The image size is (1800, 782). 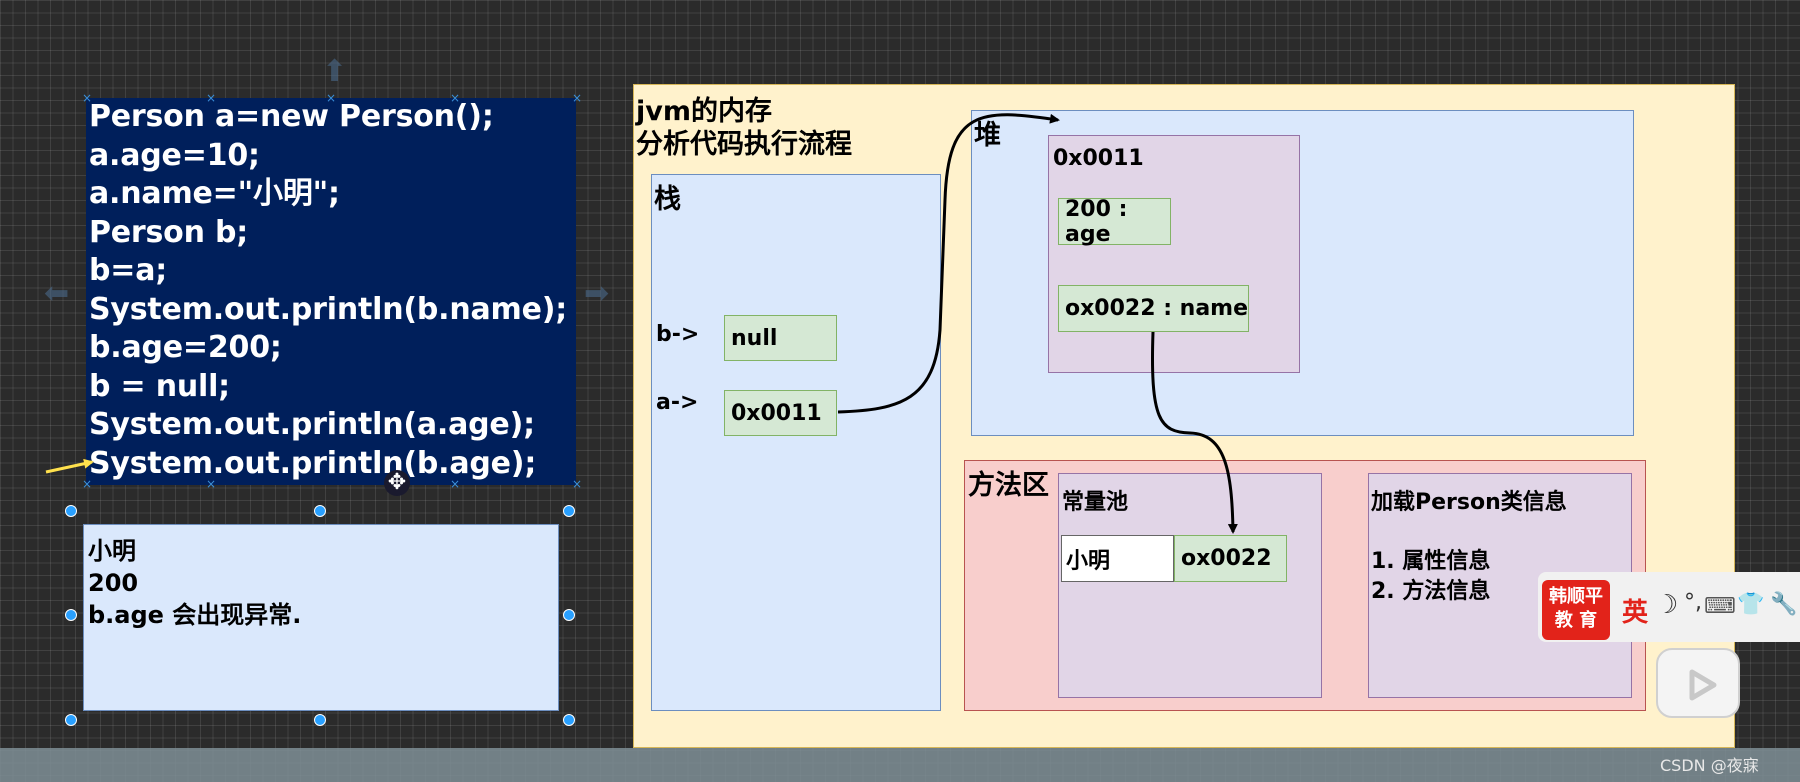 I want to click on wrench-icon: 🔧, so click(x=1783, y=604).